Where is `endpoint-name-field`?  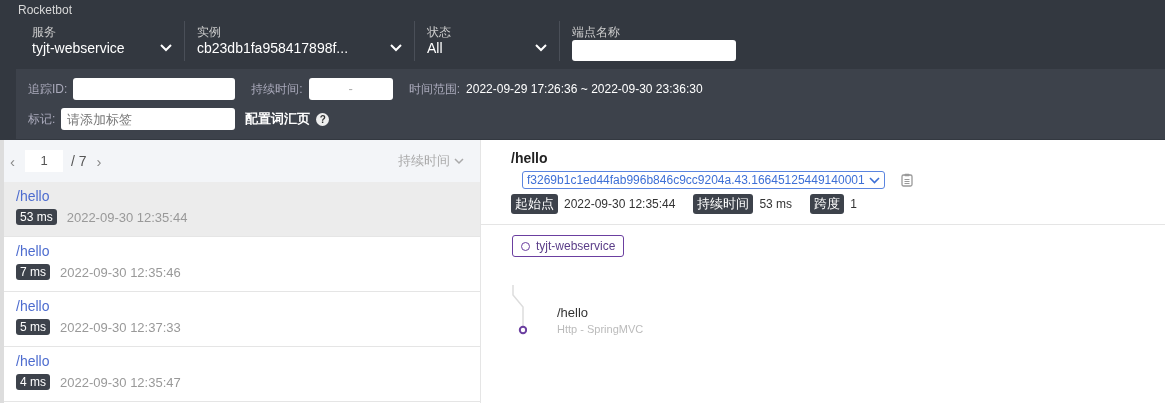
endpoint-name-field is located at coordinates (654, 50).